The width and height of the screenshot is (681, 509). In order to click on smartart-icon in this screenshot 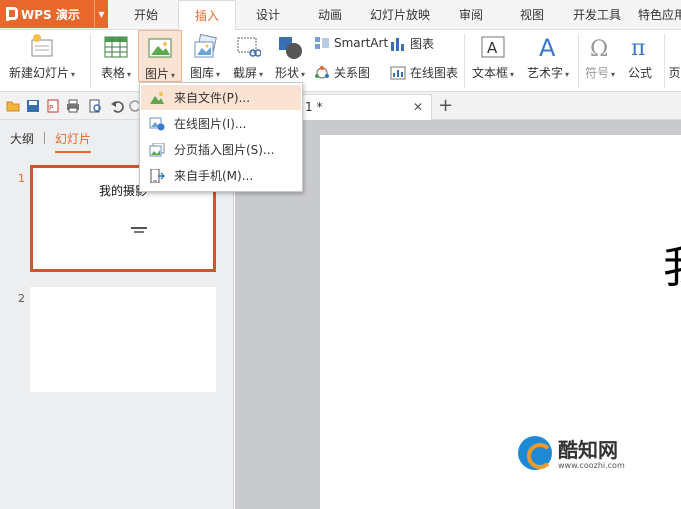, I will do `click(322, 43)`.